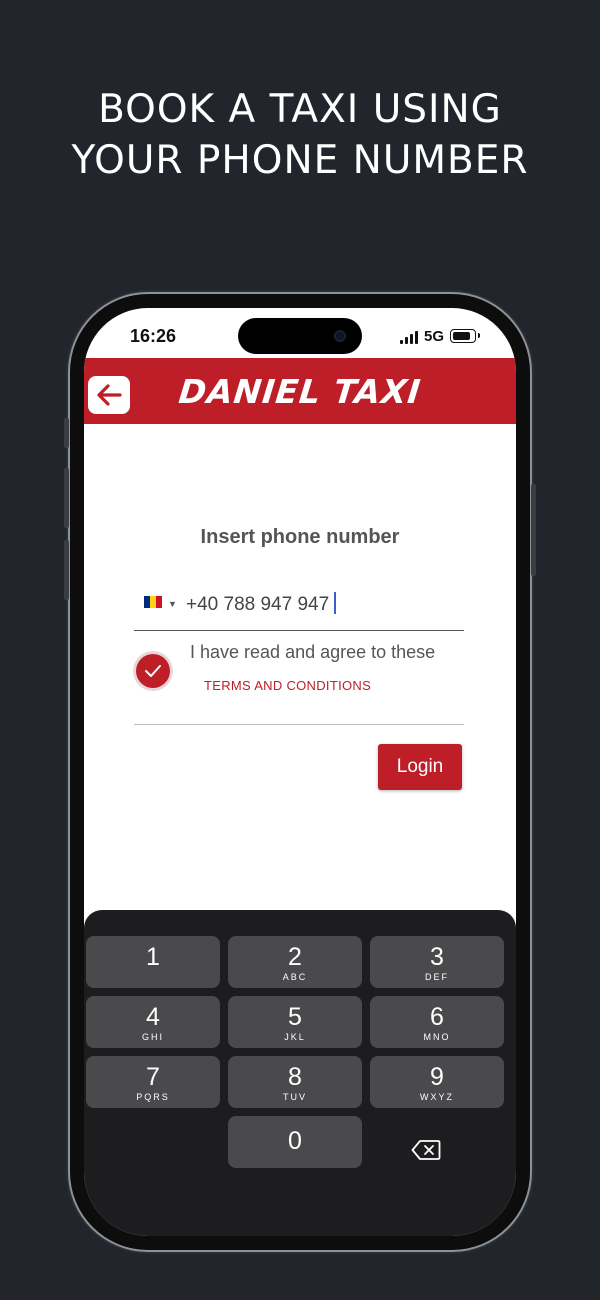  I want to click on headline-line-2: YOUR PHONE NUMBER, so click(300, 160).